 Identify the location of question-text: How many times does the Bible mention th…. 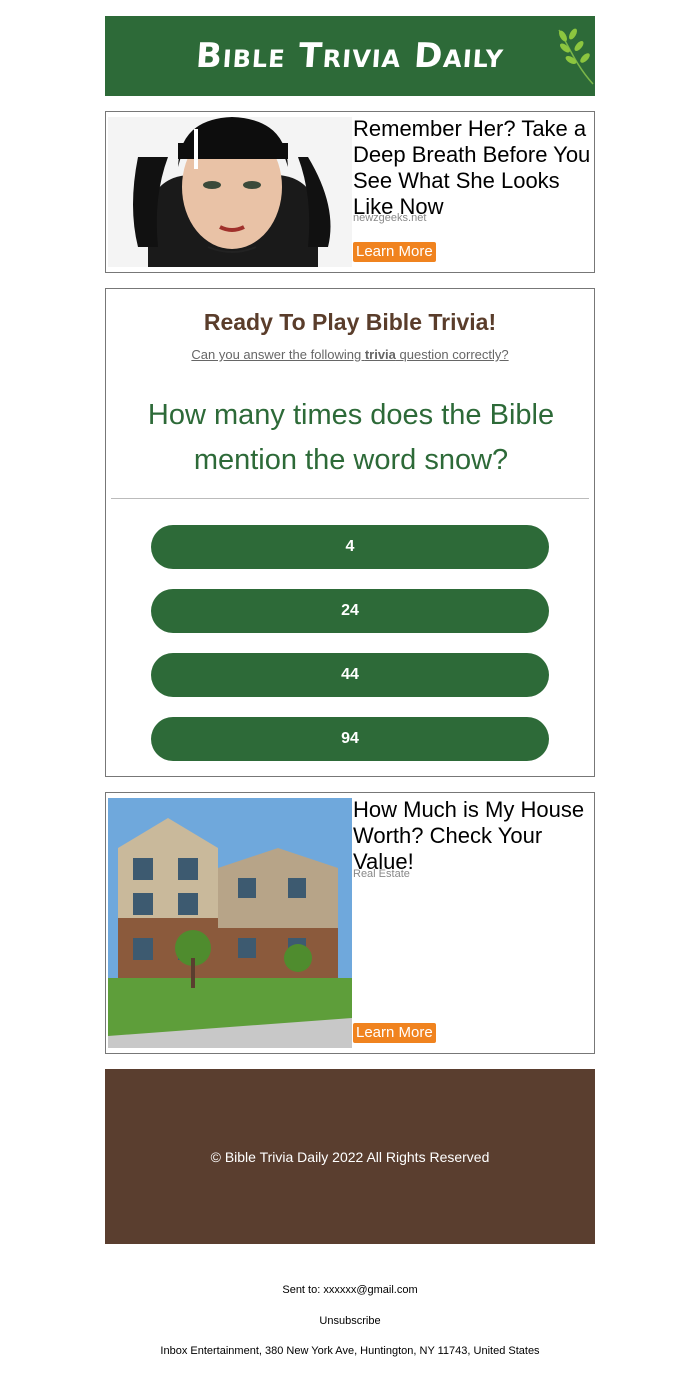
(351, 437).